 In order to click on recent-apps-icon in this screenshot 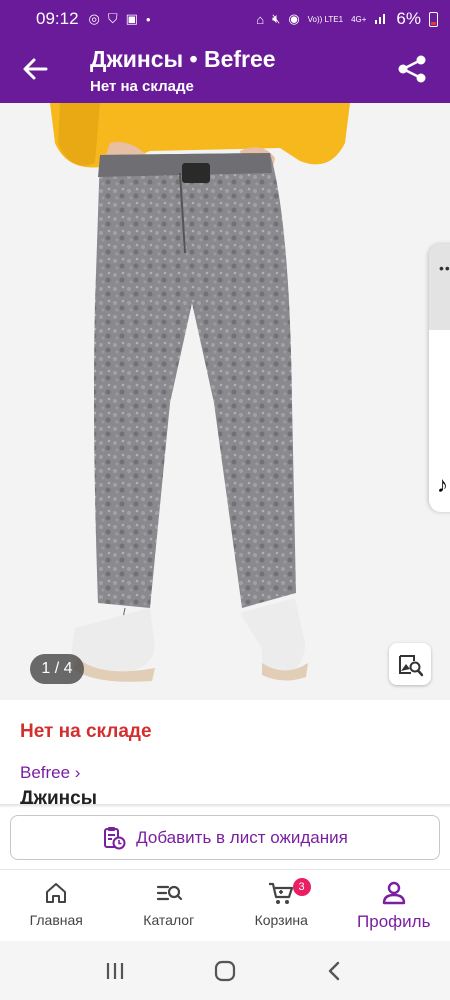, I will do `click(115, 971)`.